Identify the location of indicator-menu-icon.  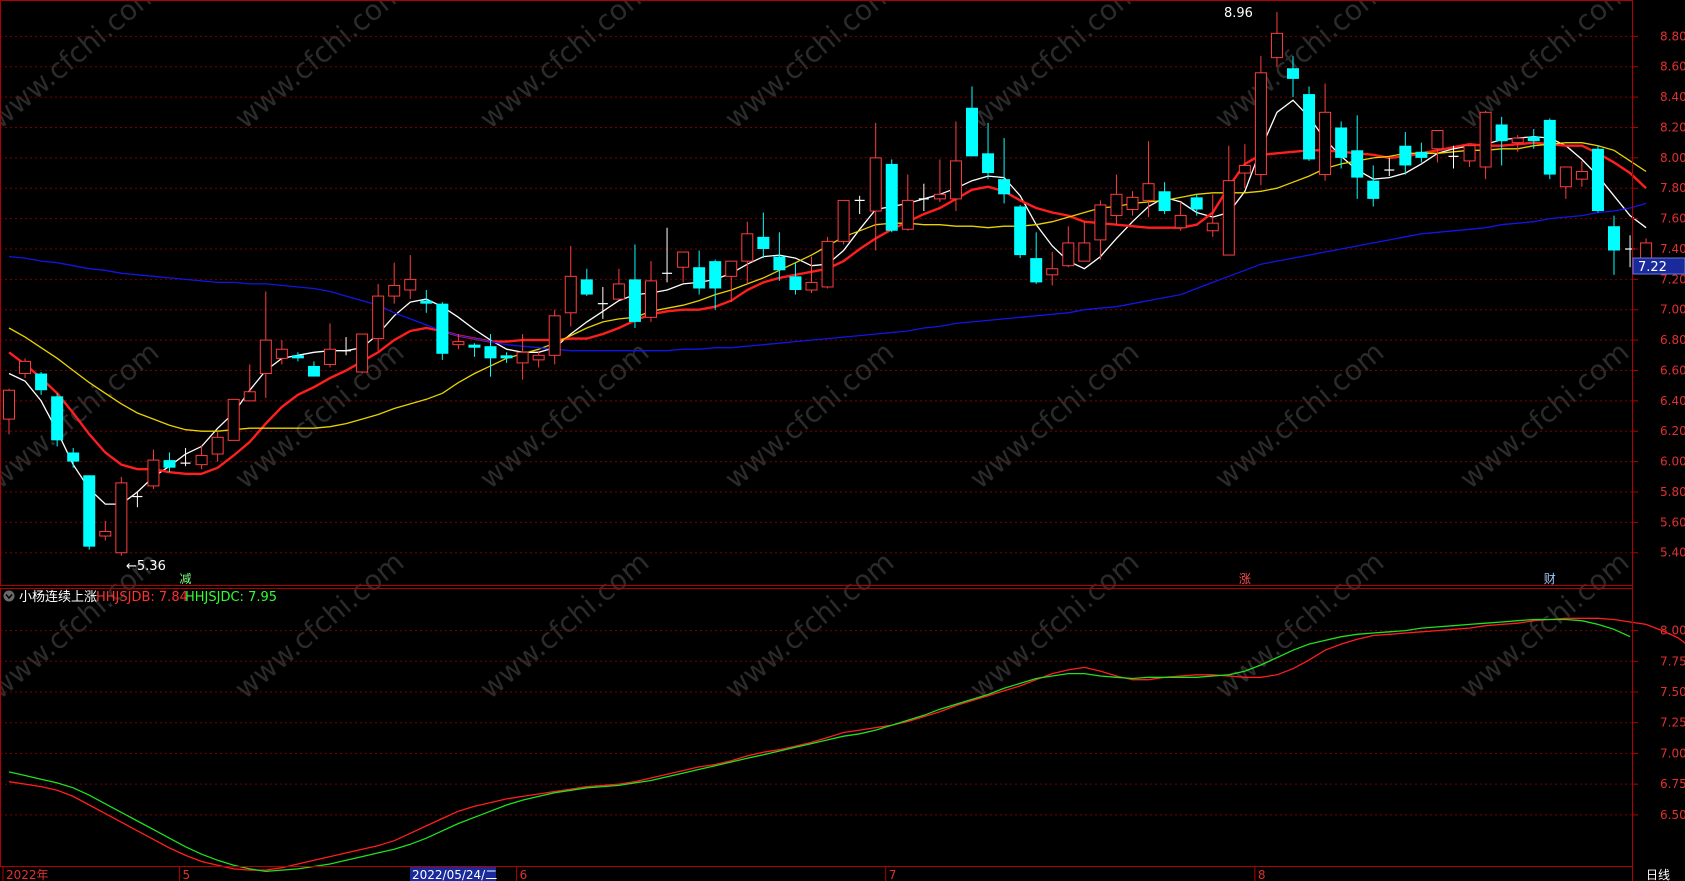
(9, 596).